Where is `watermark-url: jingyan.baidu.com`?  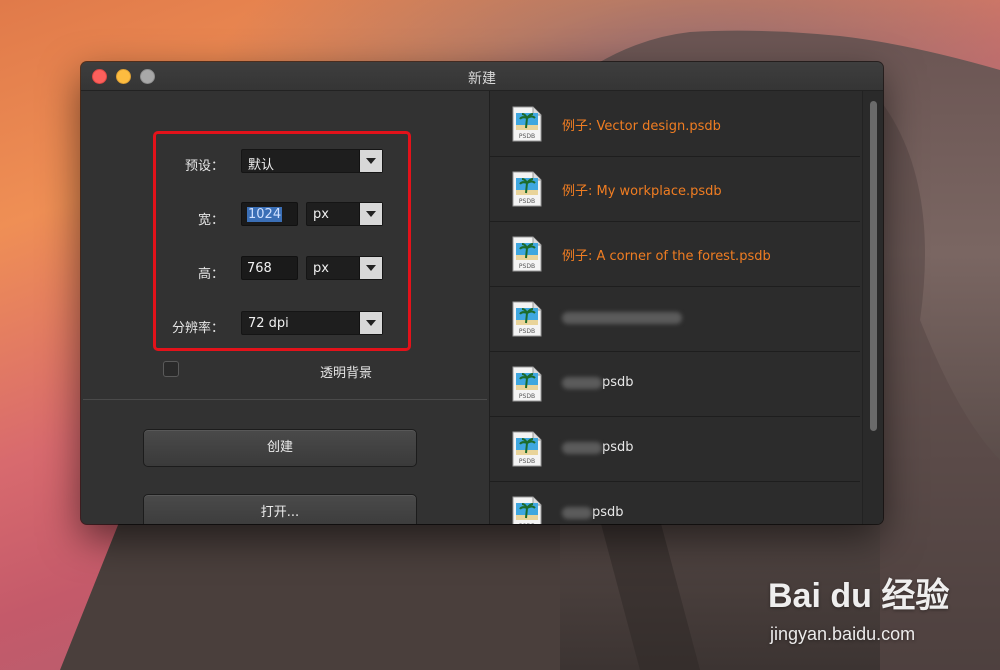 watermark-url: jingyan.baidu.com is located at coordinates (843, 634).